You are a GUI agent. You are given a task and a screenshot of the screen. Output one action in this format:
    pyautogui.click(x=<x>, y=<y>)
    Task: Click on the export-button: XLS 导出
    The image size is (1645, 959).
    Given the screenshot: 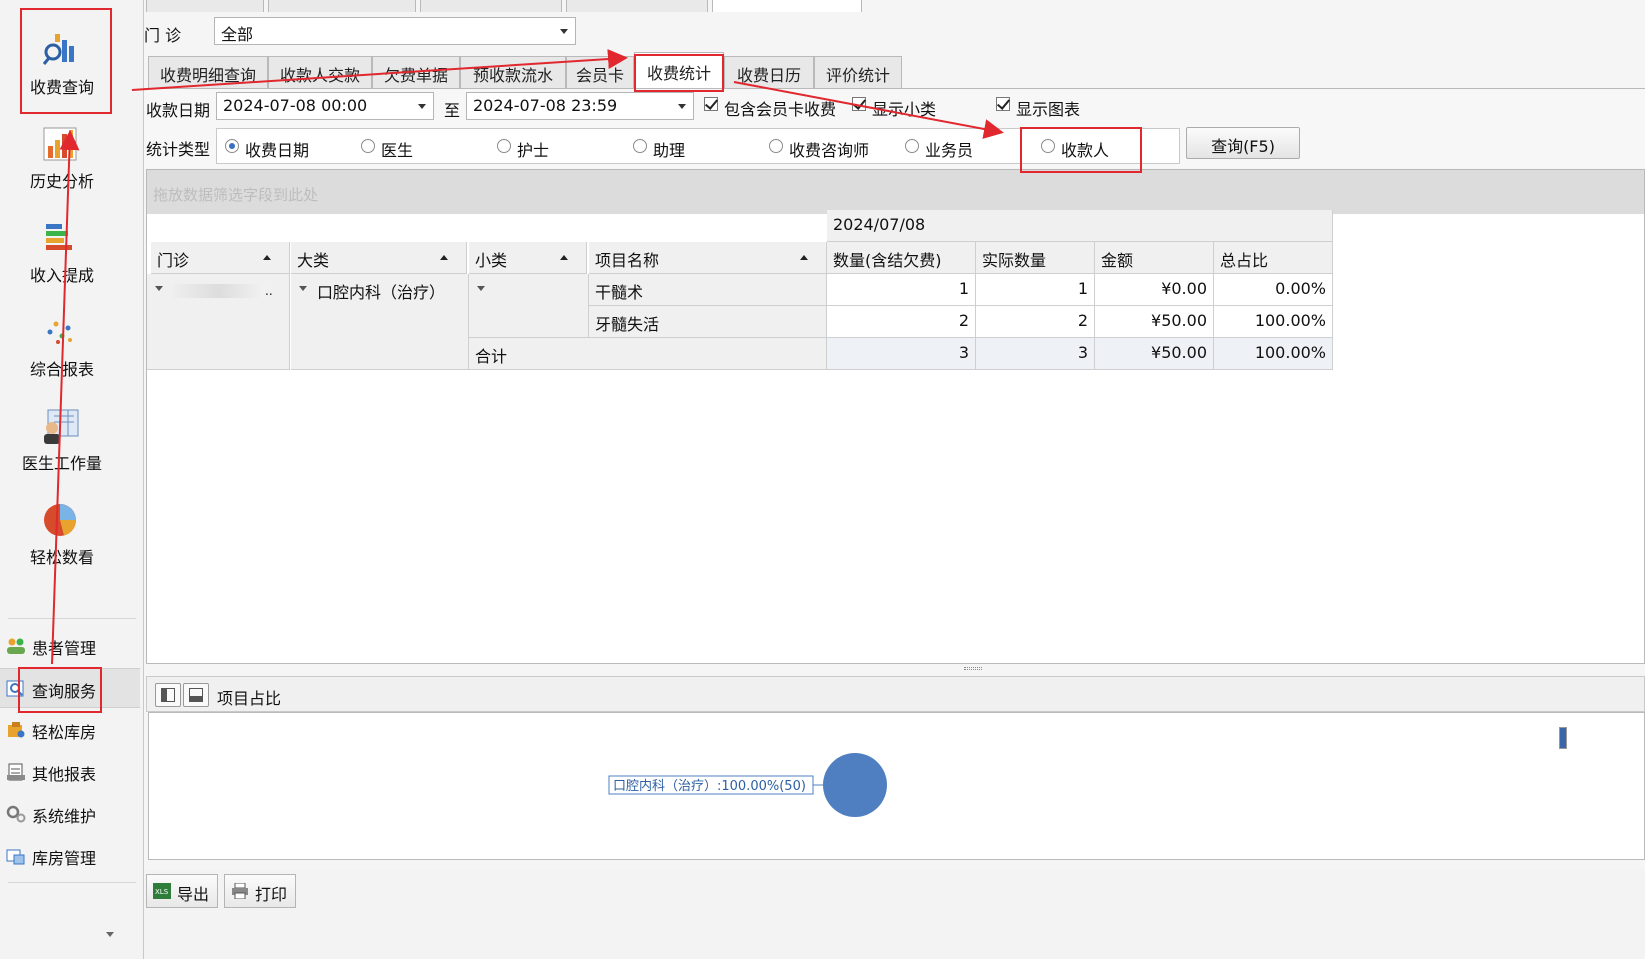 What is the action you would take?
    pyautogui.click(x=182, y=891)
    